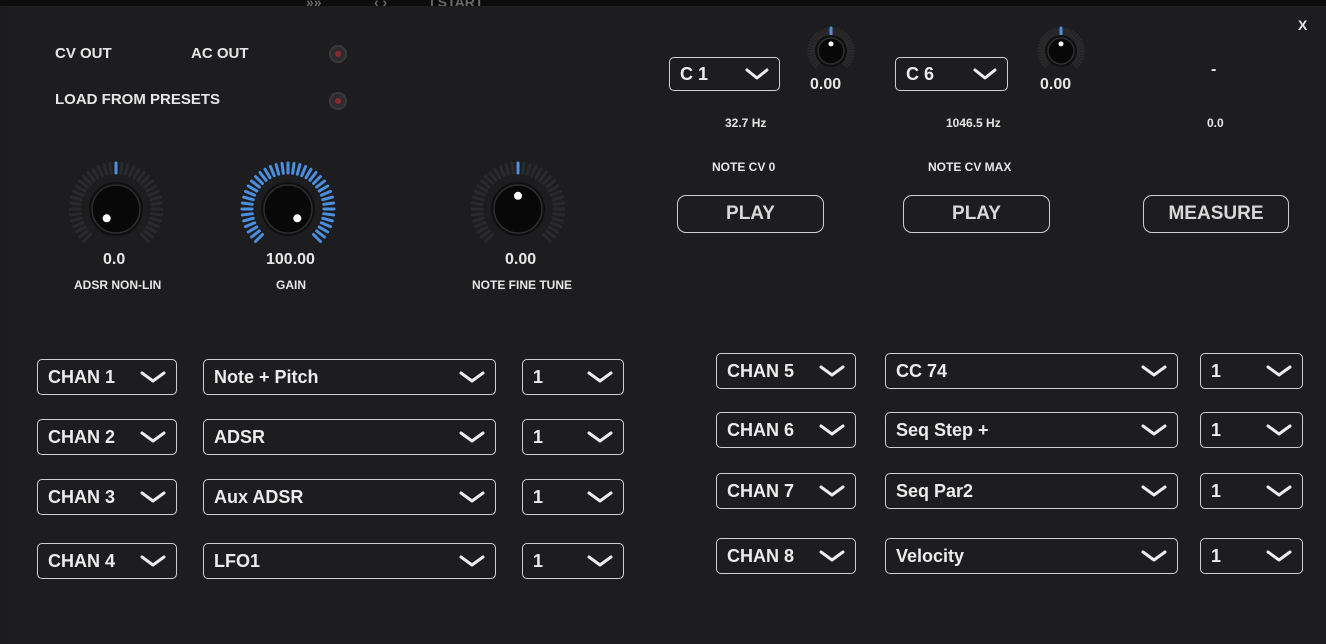 The height and width of the screenshot is (644, 1326). Describe the element at coordinates (1302, 25) in the screenshot. I see `close-button: X` at that location.